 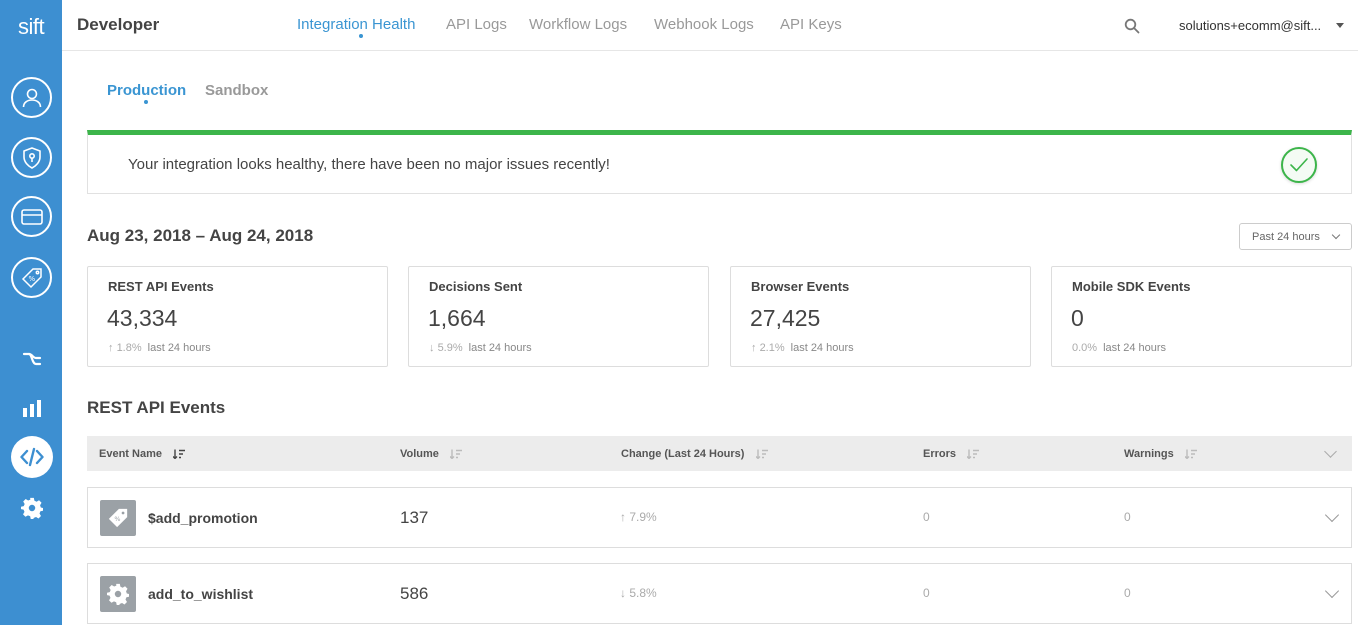 What do you see at coordinates (695, 454) in the screenshot?
I see `column-change: Change (Last 24 Hours)` at bounding box center [695, 454].